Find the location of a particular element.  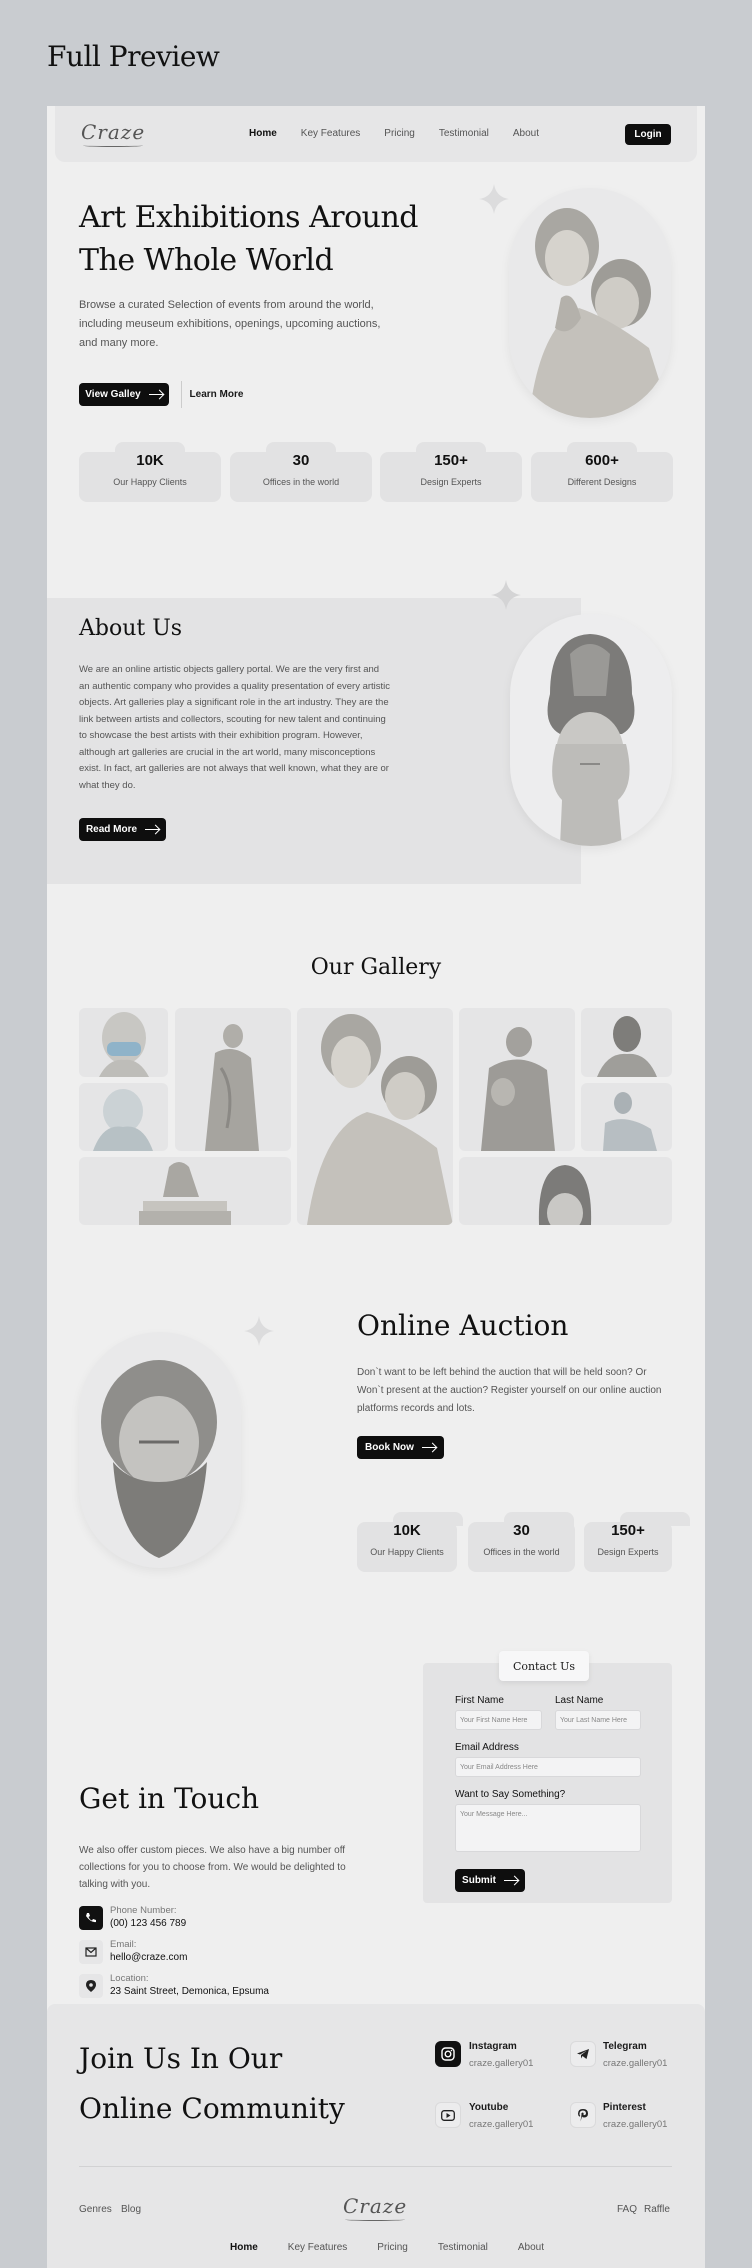

learn-more-button: Learn More is located at coordinates (216, 394).